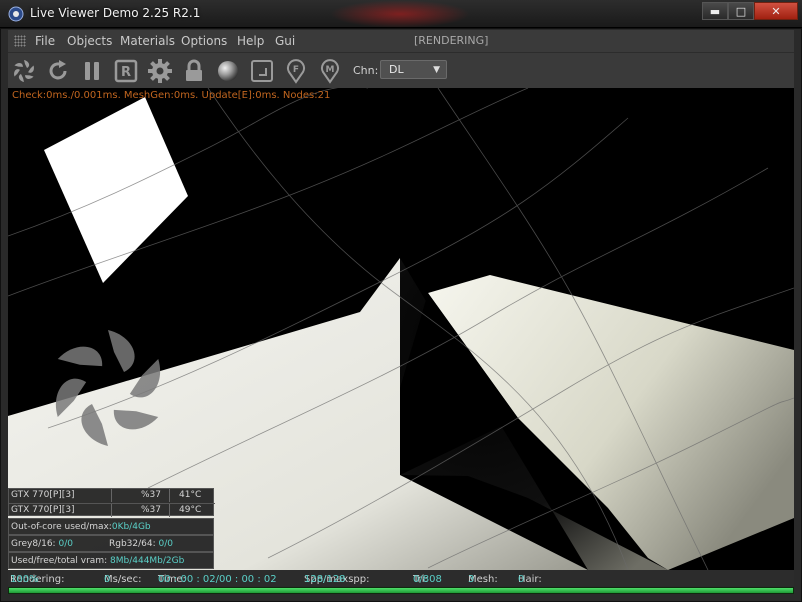 This screenshot has width=802, height=602. I want to click on mssec-value: 0, so click(107, 579).